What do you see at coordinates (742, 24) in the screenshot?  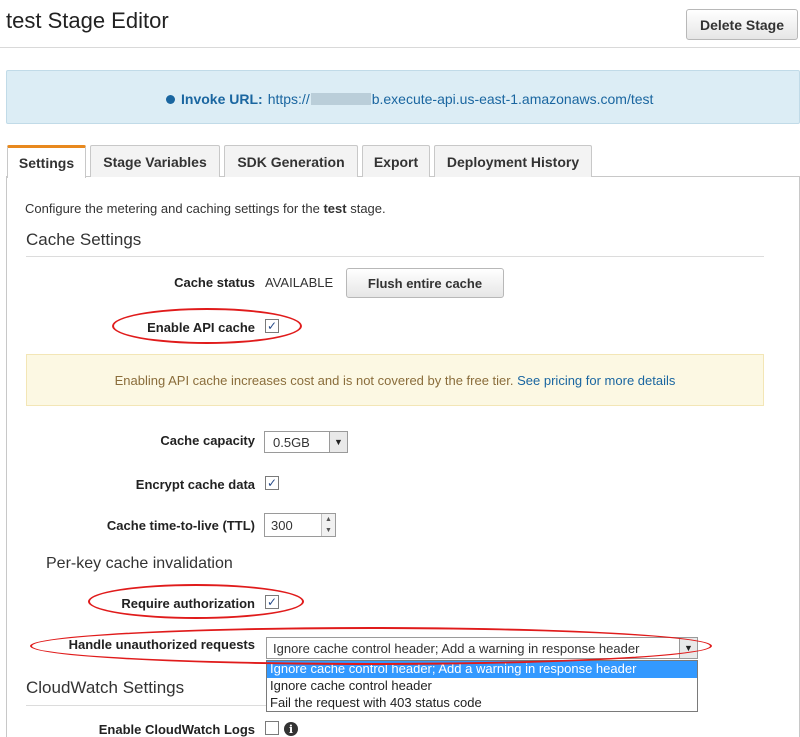 I see `delete-stage-button: Delete Stage` at bounding box center [742, 24].